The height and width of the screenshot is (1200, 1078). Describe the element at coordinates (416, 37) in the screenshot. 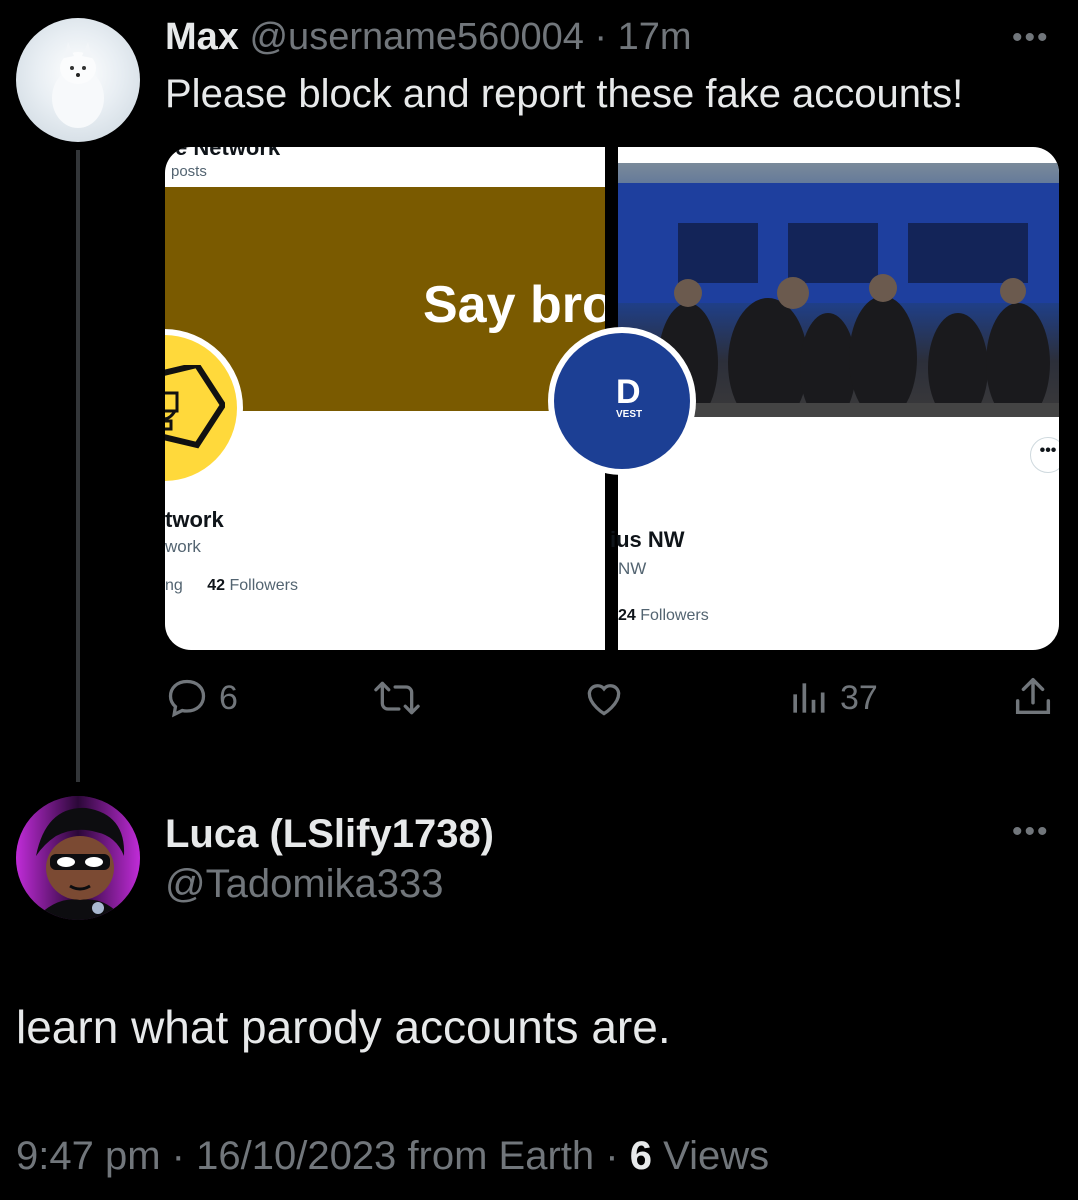

I see `user-handle: @username560004` at that location.